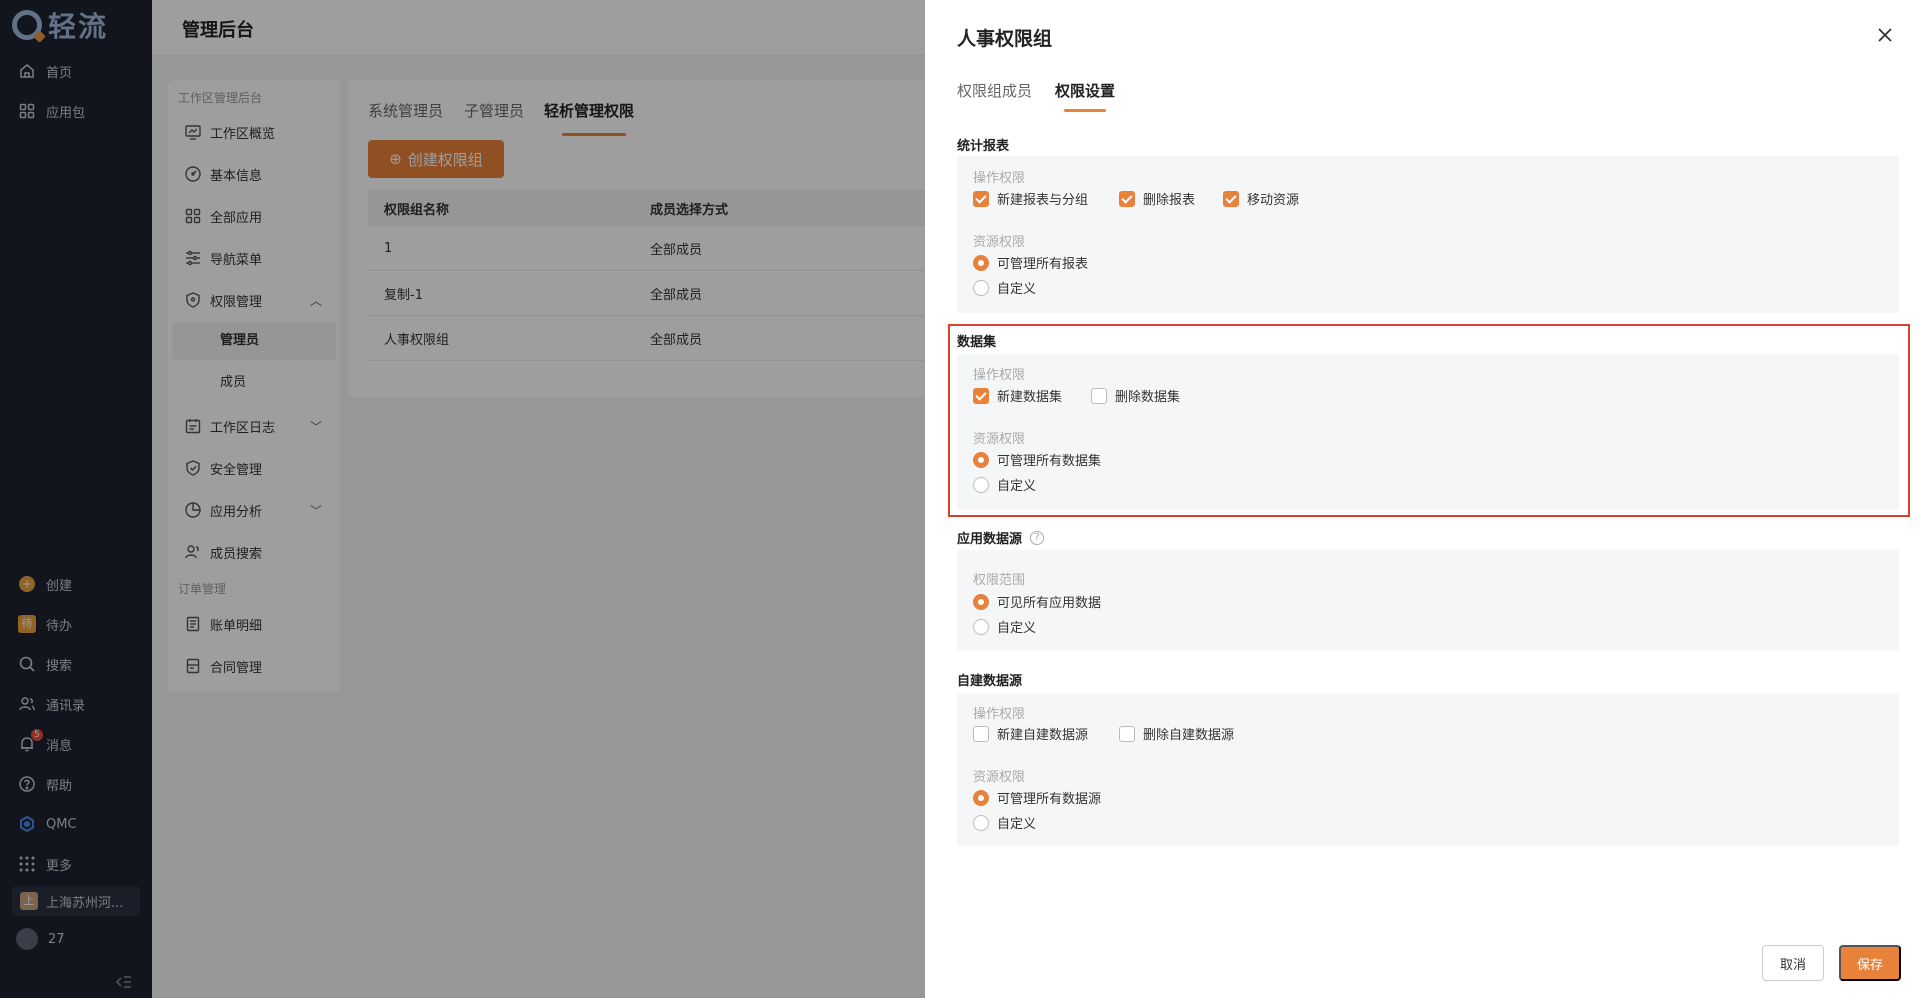 This screenshot has width=1920, height=998. Describe the element at coordinates (1157, 198) in the screenshot. I see `checkbox-delete-report: 删除报表` at that location.